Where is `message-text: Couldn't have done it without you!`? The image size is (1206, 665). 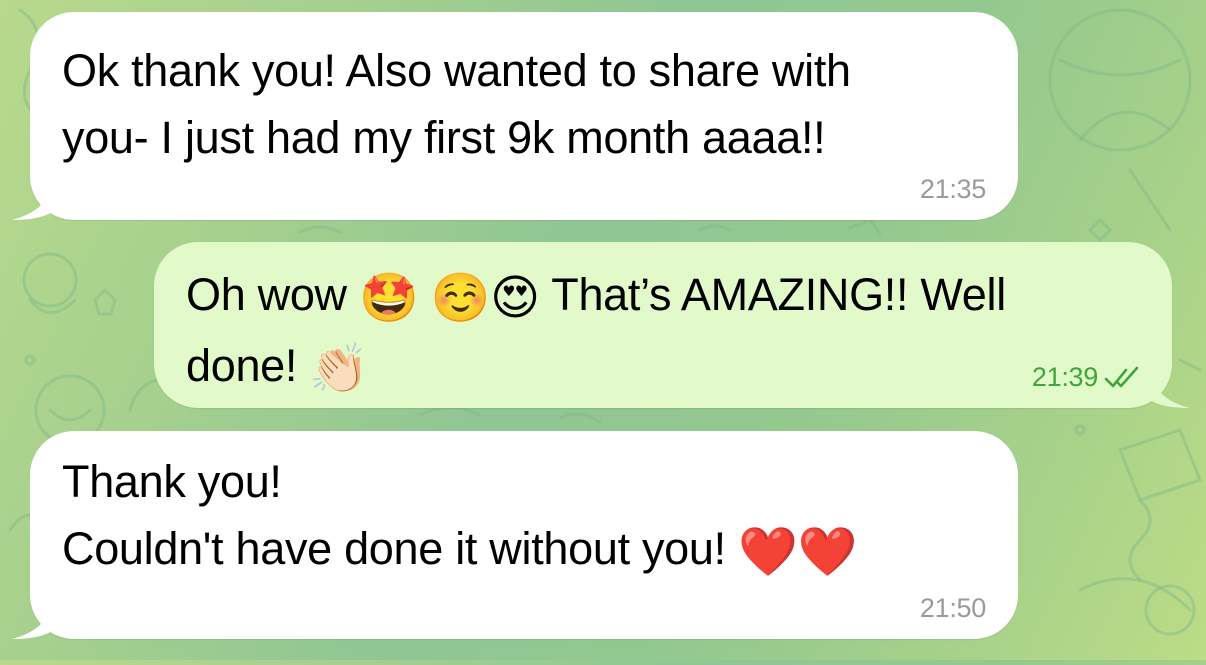 message-text: Couldn't have done it without you! is located at coordinates (394, 548).